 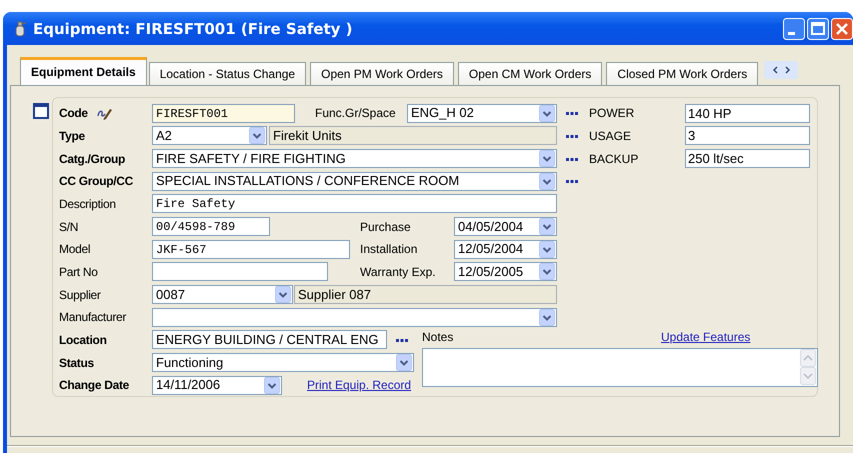 I want to click on readonly-field: Supplier 087, so click(x=425, y=294).